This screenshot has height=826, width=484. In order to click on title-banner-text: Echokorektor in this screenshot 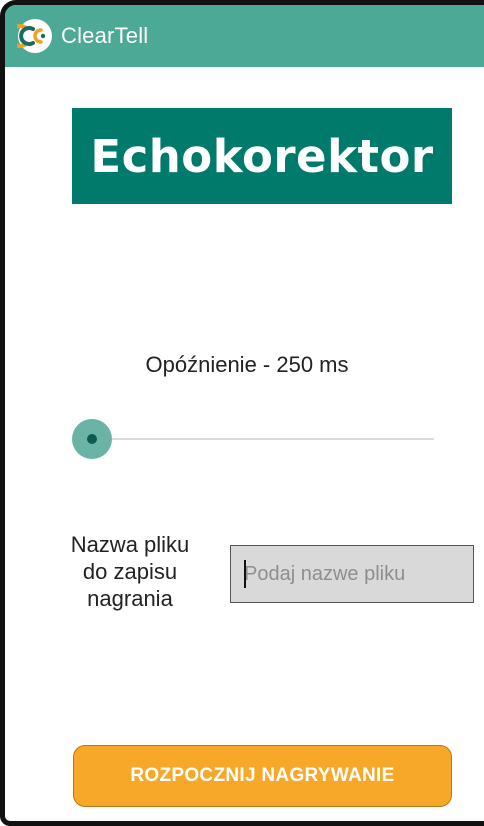, I will do `click(262, 156)`.